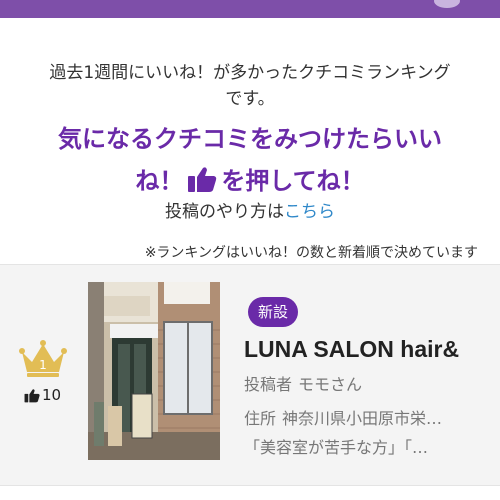 Image resolution: width=500 pixels, height=500 pixels. I want to click on like-count-value: 10, so click(52, 395).